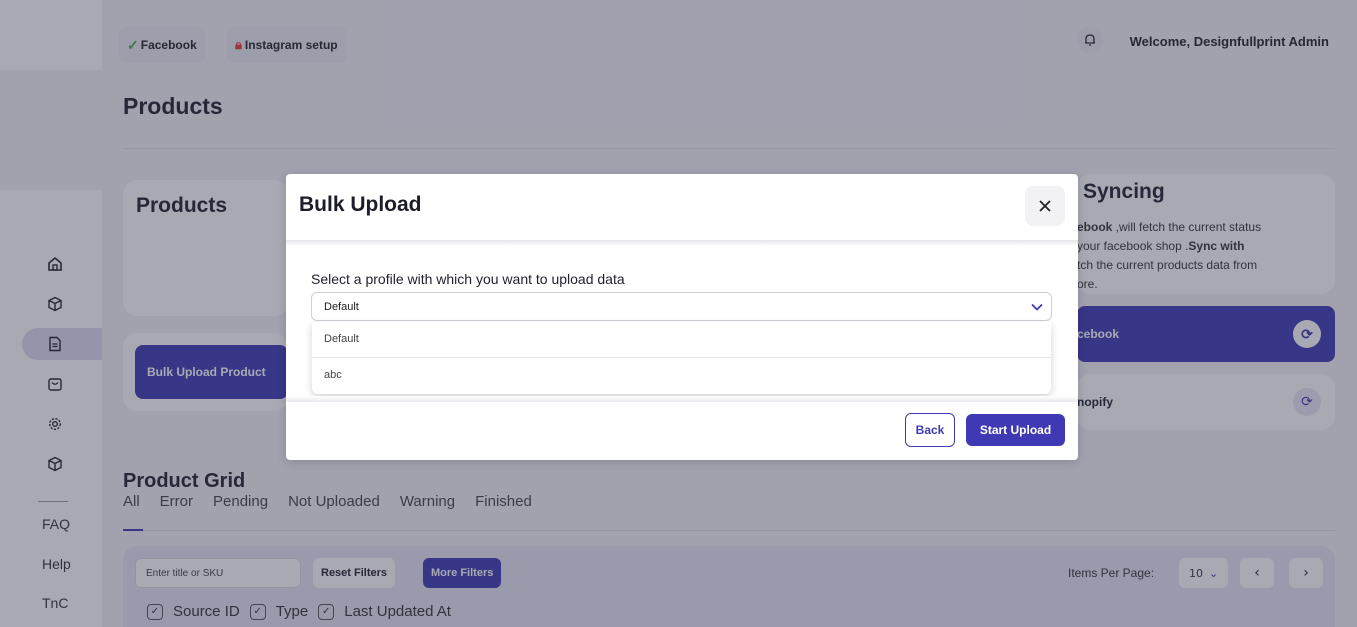 The width and height of the screenshot is (1357, 627). Describe the element at coordinates (682, 243) in the screenshot. I see `modal-header-divider` at that location.